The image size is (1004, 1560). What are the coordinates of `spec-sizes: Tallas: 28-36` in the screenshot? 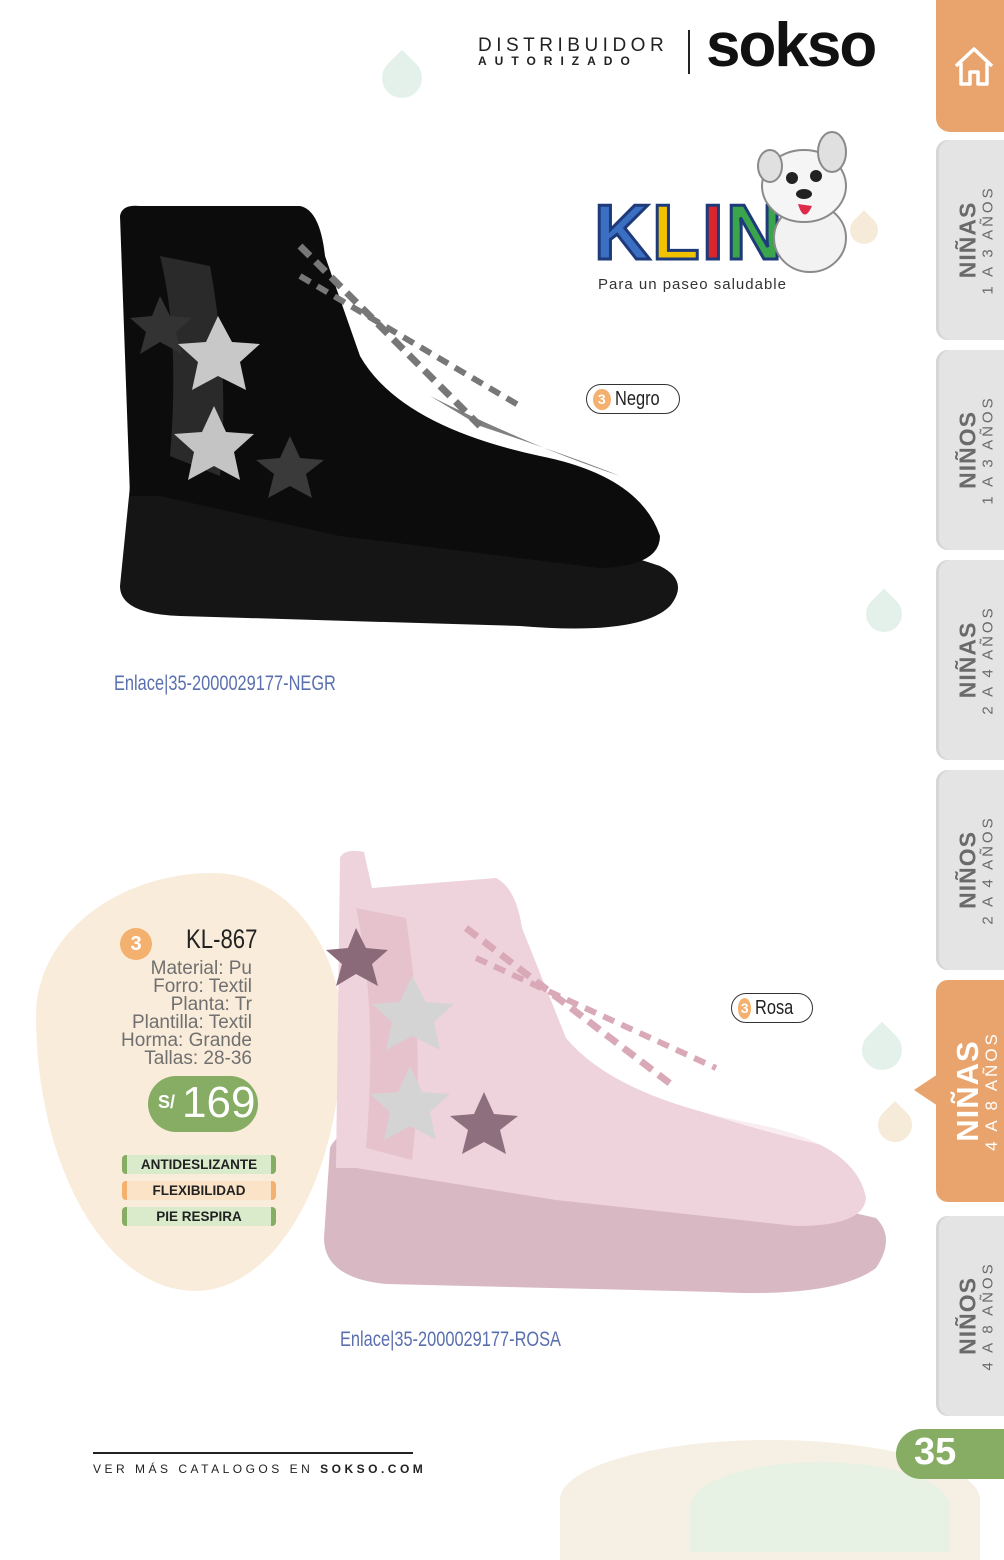 It's located at (198, 1058).